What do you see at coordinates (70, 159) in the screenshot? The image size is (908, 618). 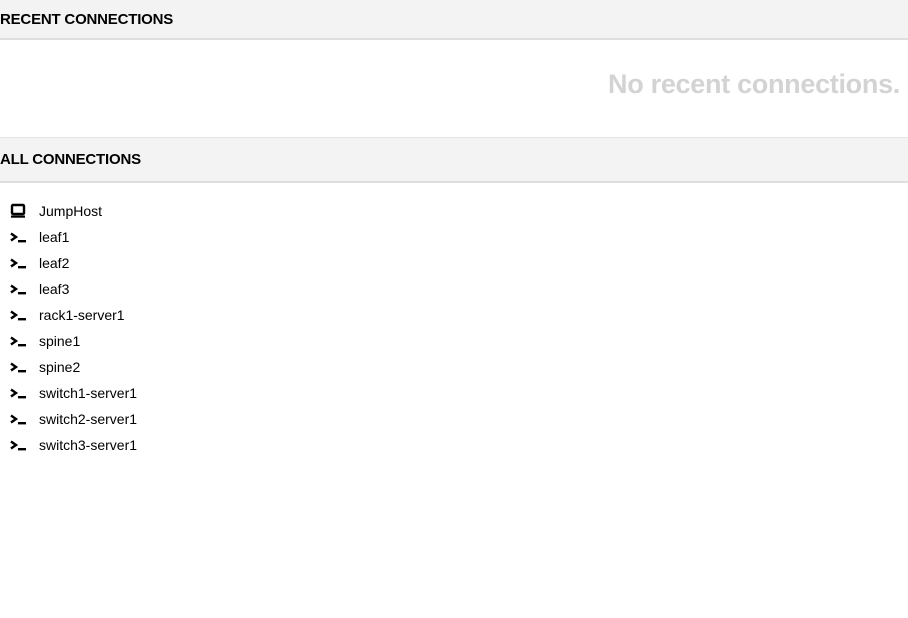 I see `all-connections-title: ALL CONNECTIONS` at bounding box center [70, 159].